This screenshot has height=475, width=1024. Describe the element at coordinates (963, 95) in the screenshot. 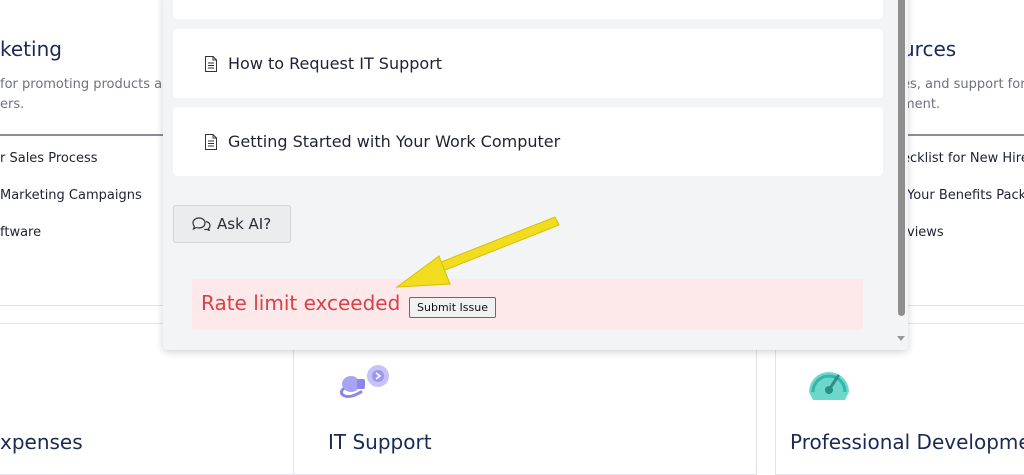

I see `human-resources-description: es, and support for e ment.` at that location.